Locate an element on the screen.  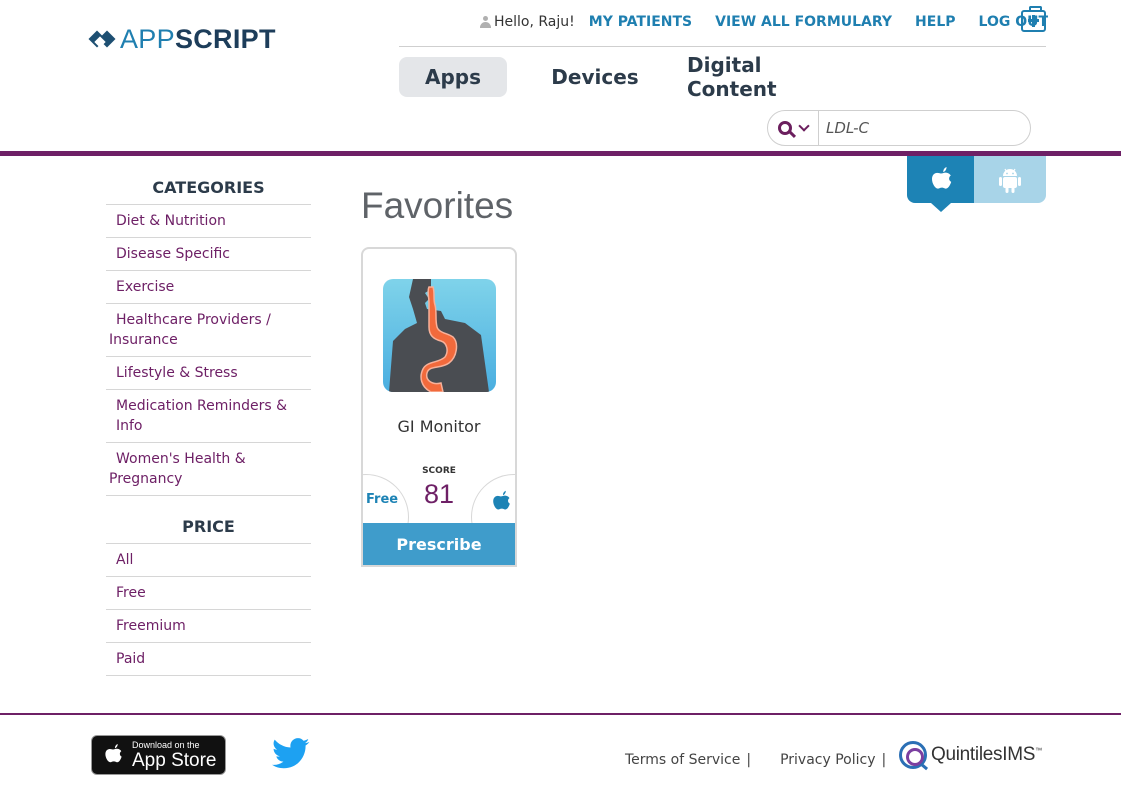
page-title: Favorites is located at coordinates (437, 205).